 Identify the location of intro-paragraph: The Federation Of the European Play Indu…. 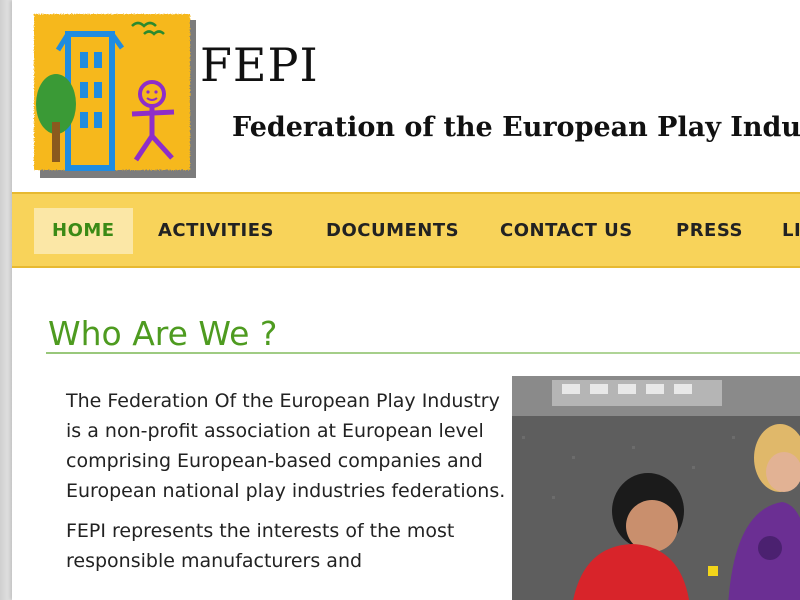
(286, 446).